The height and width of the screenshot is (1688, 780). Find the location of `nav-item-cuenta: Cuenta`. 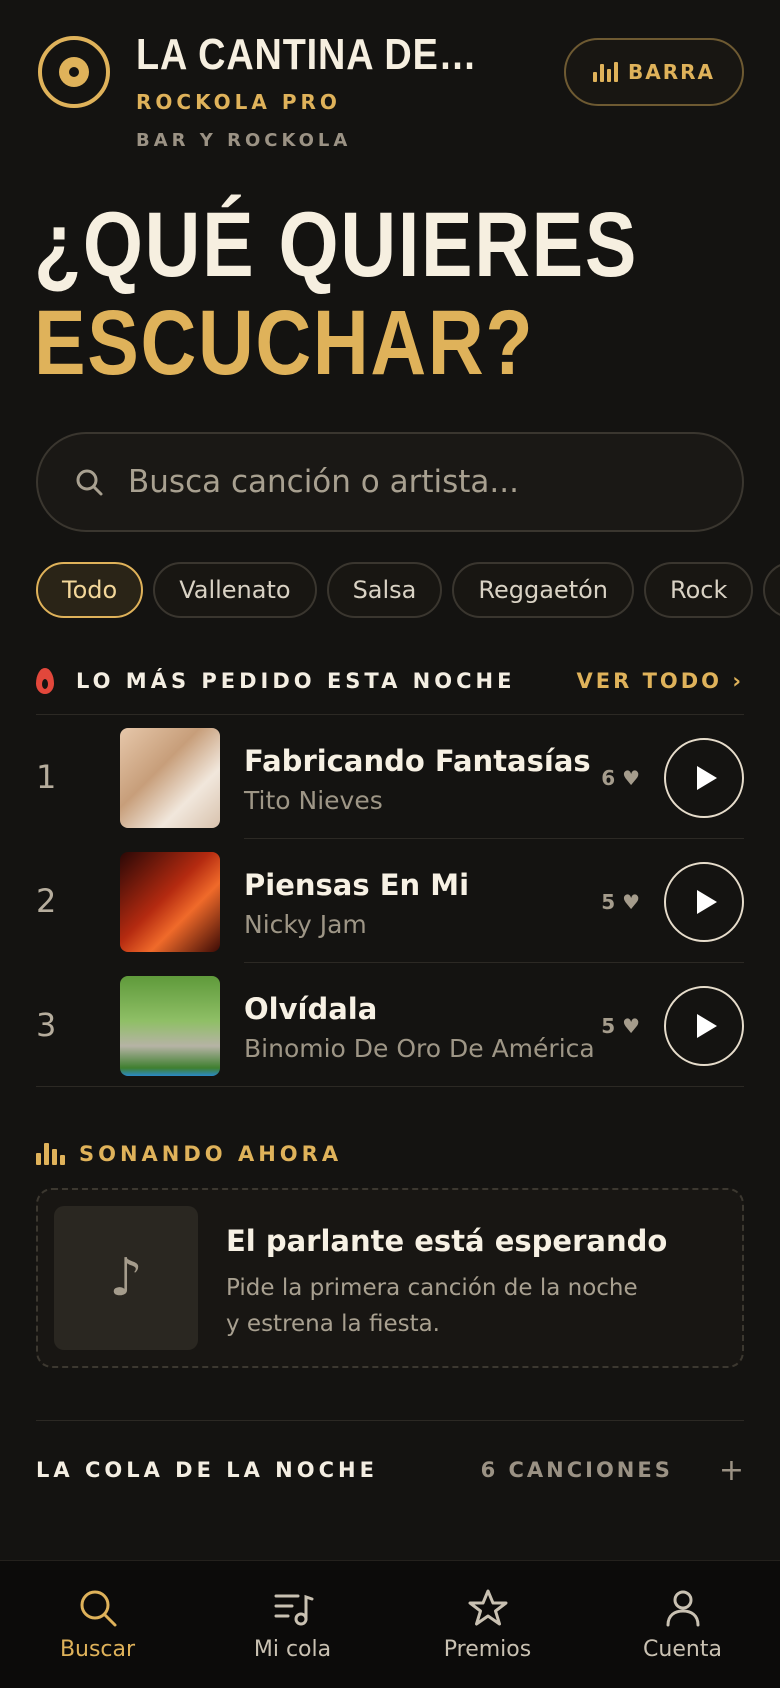

nav-item-cuenta: Cuenta is located at coordinates (682, 1624).